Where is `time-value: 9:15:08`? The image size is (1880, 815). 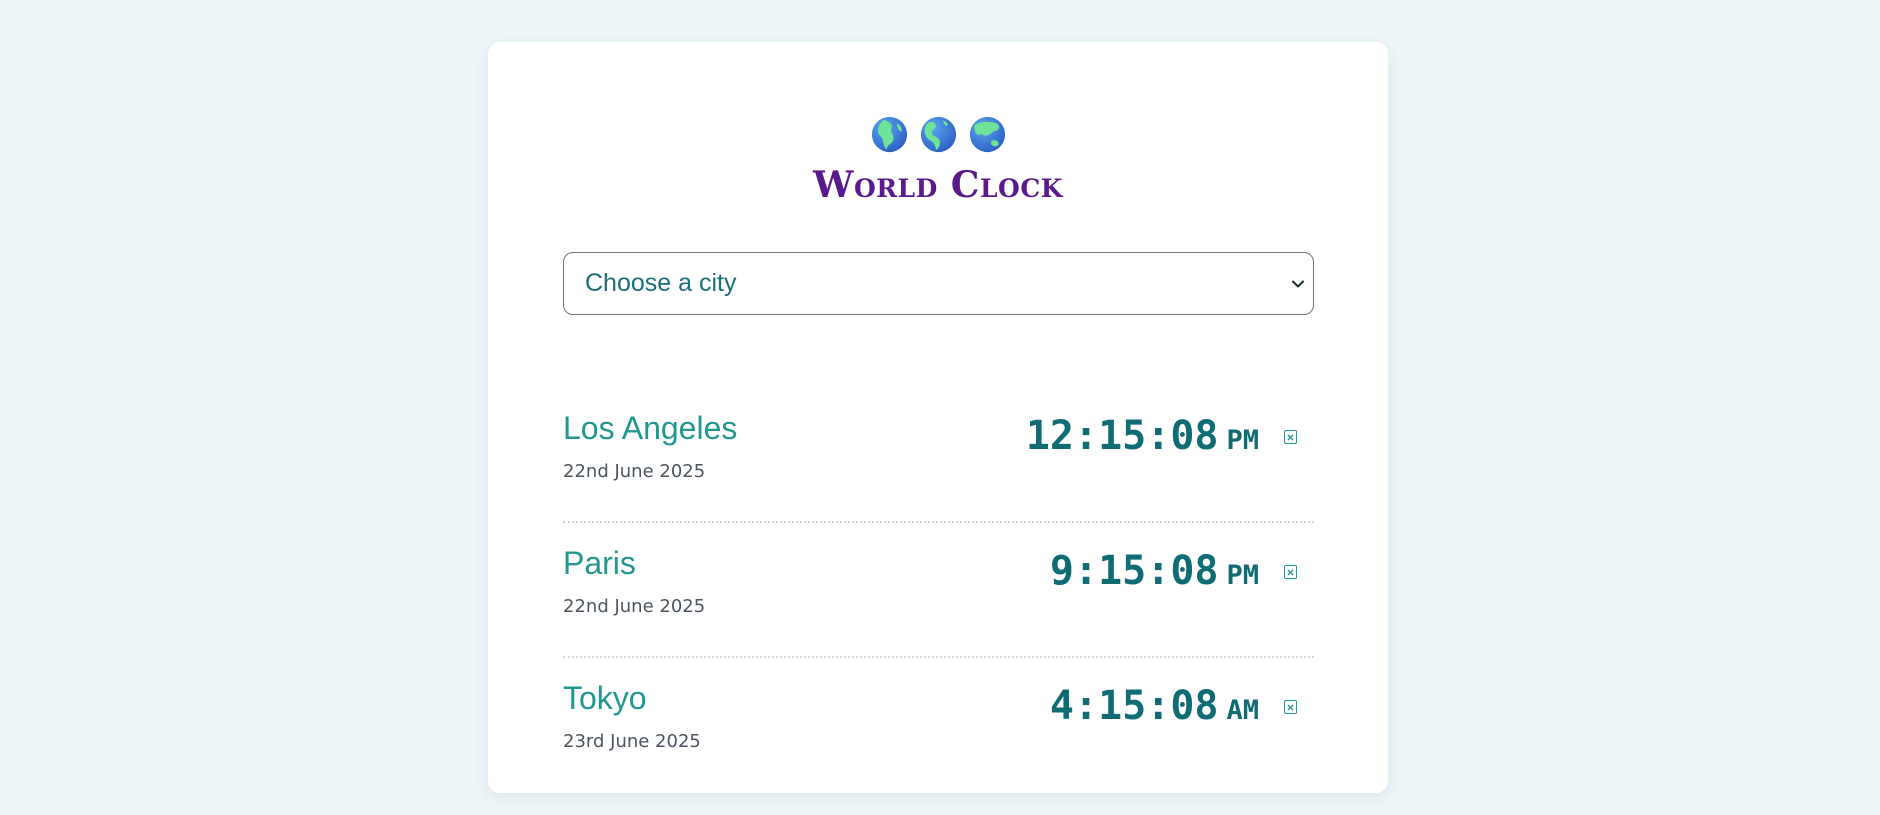 time-value: 9:15:08 is located at coordinates (1134, 571).